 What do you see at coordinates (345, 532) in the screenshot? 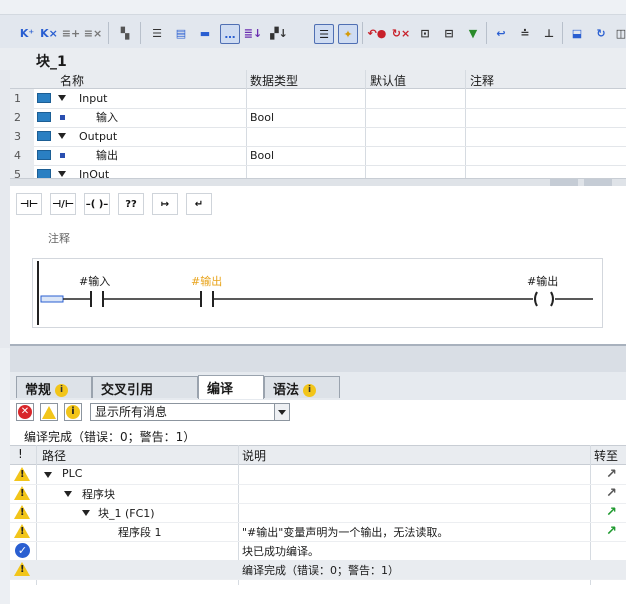
I see `message-description: "#输出"变量声明为一个输出，无法读取。` at bounding box center [345, 532].